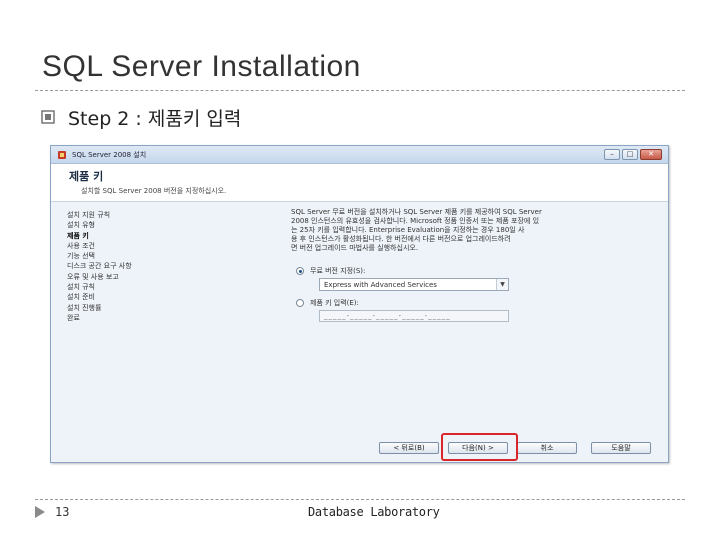 The height and width of the screenshot is (540, 720). I want to click on back-button: < 뒤로(B), so click(409, 448).